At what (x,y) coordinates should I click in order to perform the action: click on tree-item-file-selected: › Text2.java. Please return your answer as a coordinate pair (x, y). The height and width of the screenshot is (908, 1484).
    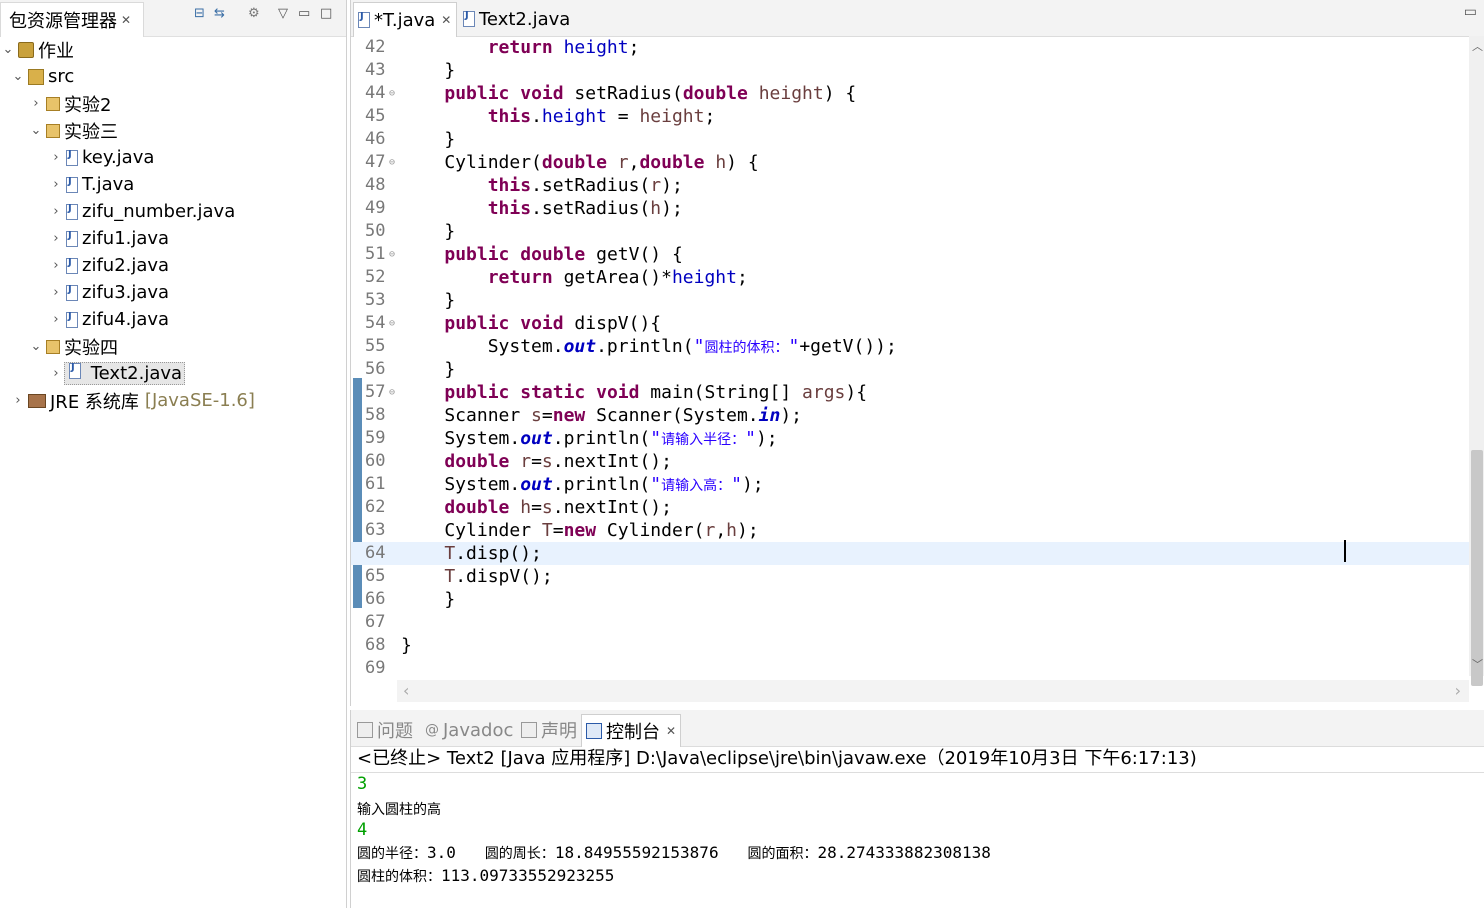
    Looking at the image, I should click on (117, 373).